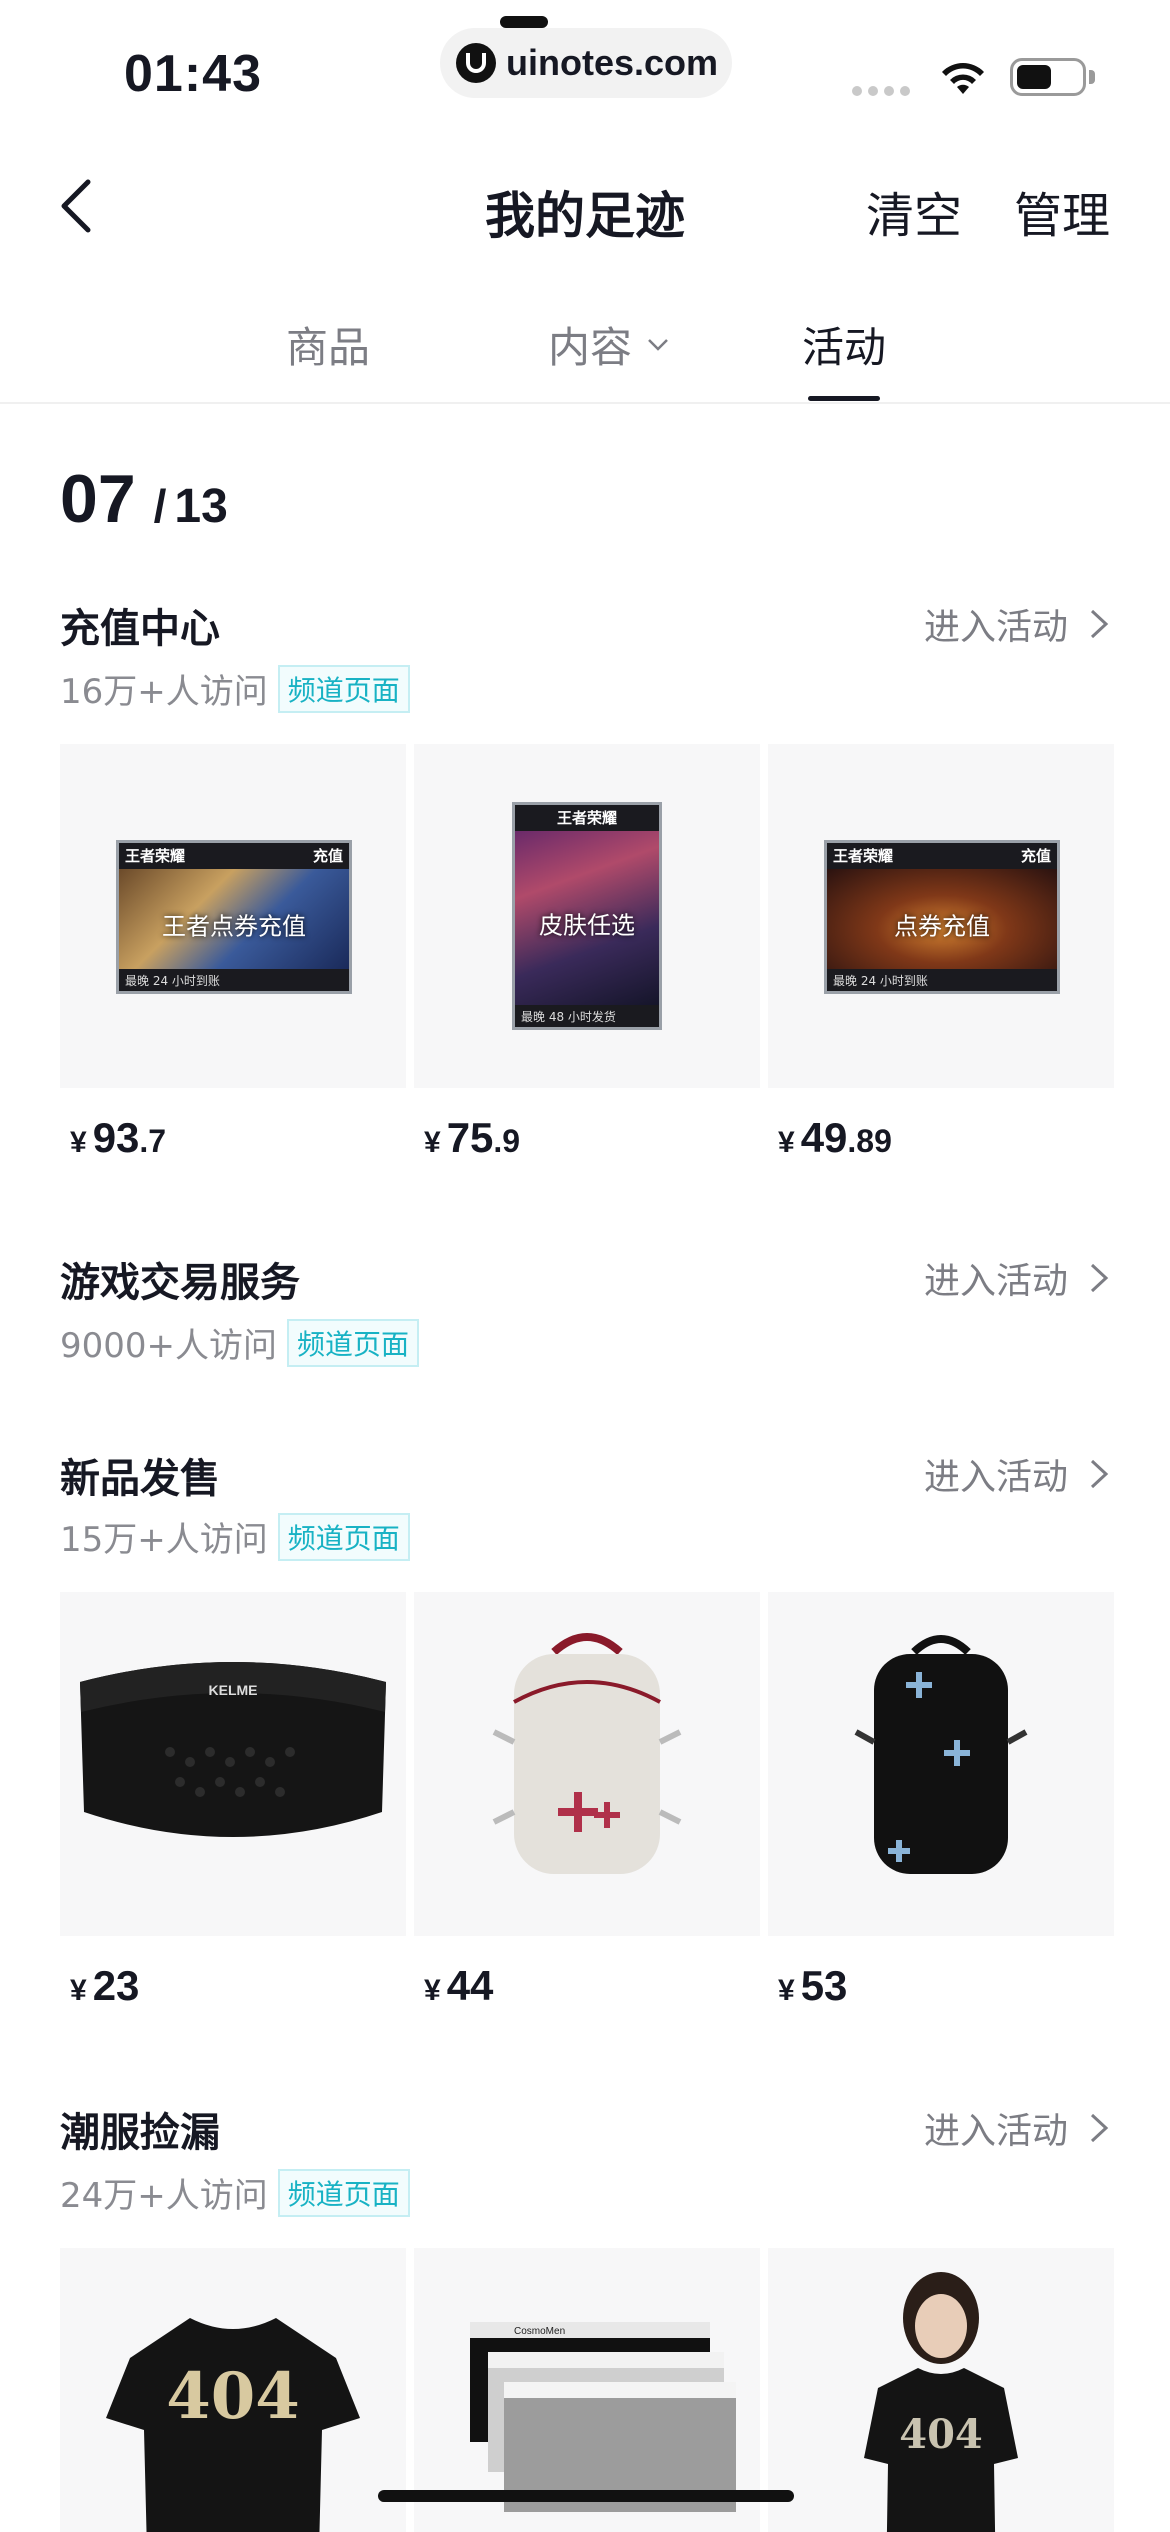 The image size is (1170, 2532). I want to click on product-card: 王者荣耀 皮肤任选 最晚 48 小时发货, so click(587, 916).